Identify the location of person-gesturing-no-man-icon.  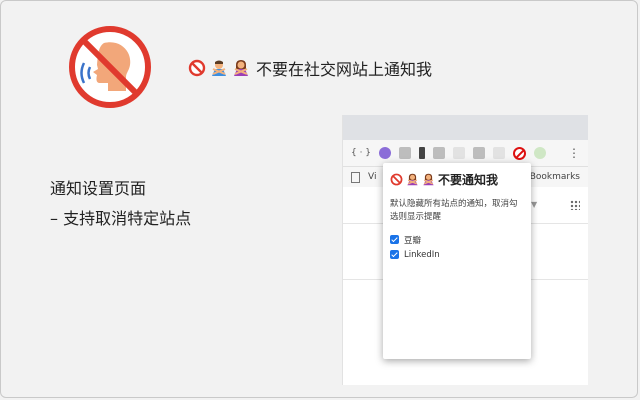
(219, 68).